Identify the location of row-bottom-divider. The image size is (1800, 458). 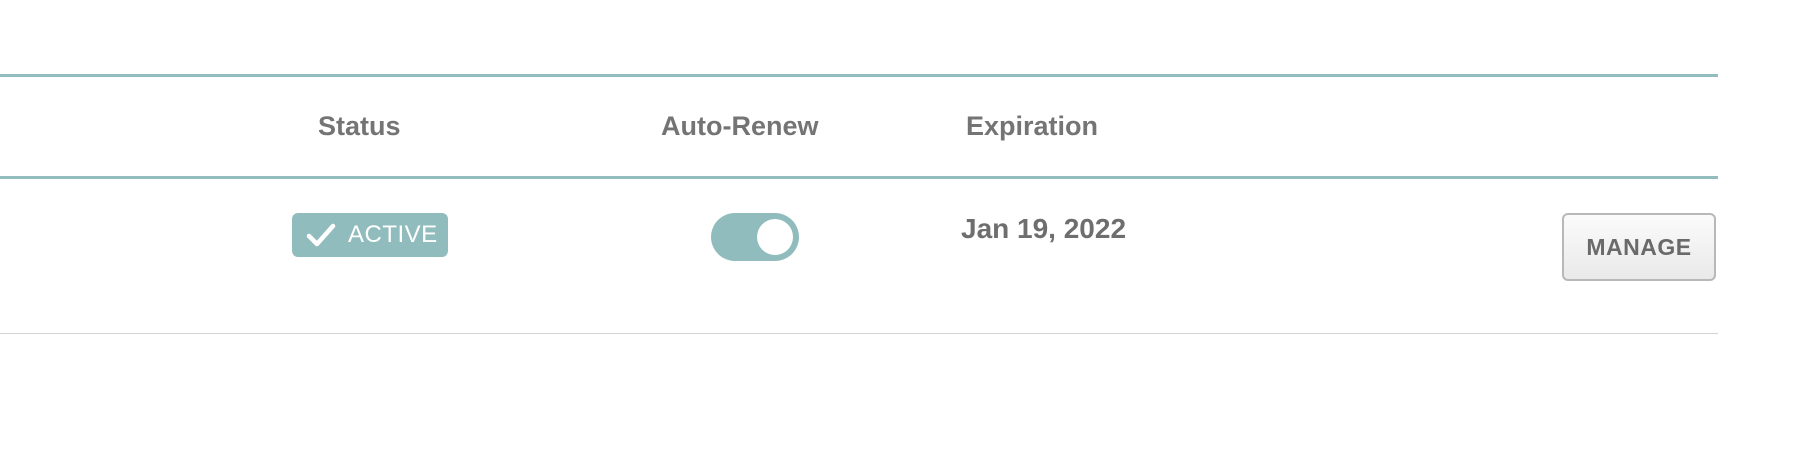
(859, 333).